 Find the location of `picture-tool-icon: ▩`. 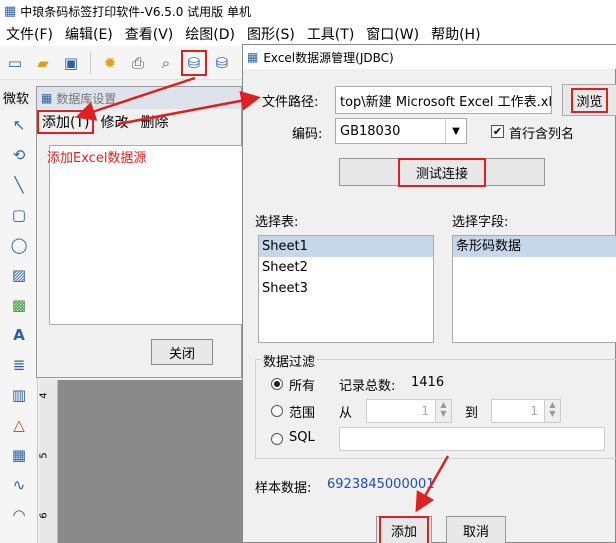

picture-tool-icon: ▩ is located at coordinates (19, 305).